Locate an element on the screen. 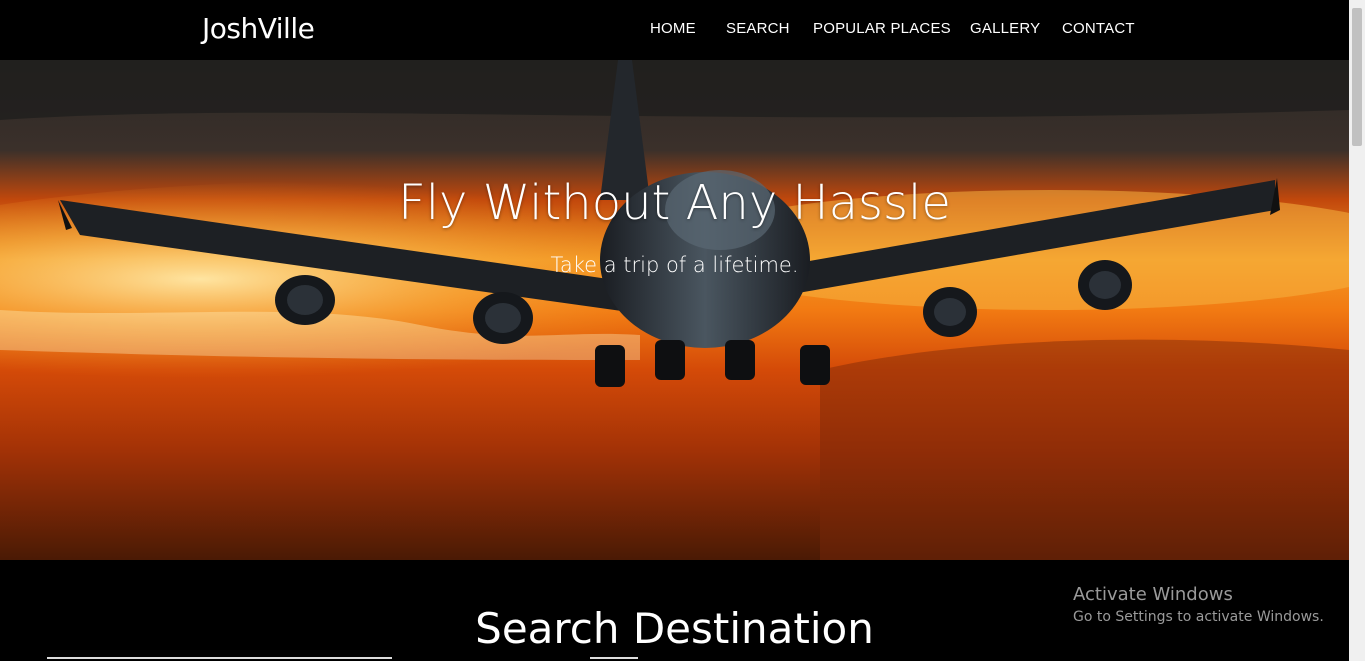 The image size is (1365, 661). hero-subtitle: Take a trip of a lifetime. is located at coordinates (674, 265).